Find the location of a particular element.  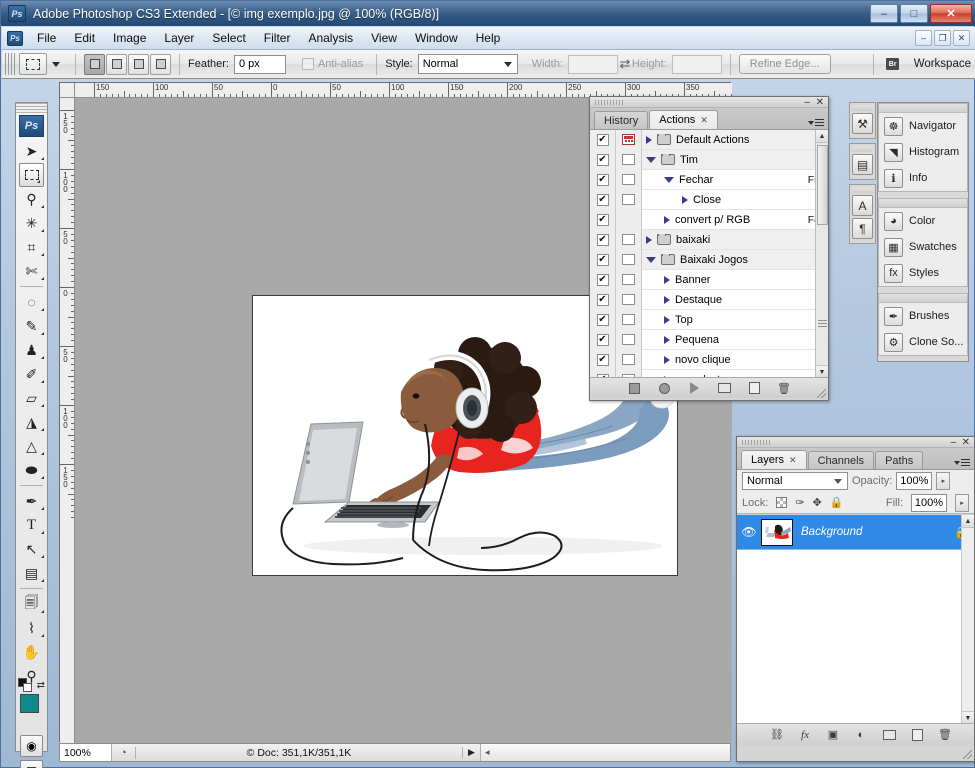

scroll-up-icon: ▲ is located at coordinates (968, 521).